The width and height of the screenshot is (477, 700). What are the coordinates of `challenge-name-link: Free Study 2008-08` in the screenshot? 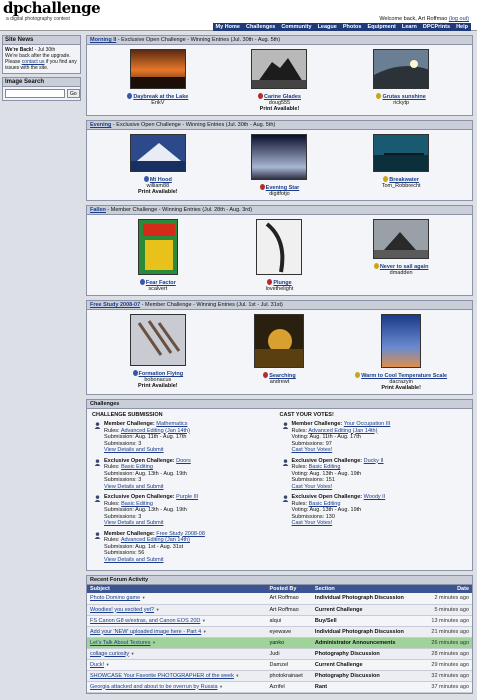 It's located at (180, 534).